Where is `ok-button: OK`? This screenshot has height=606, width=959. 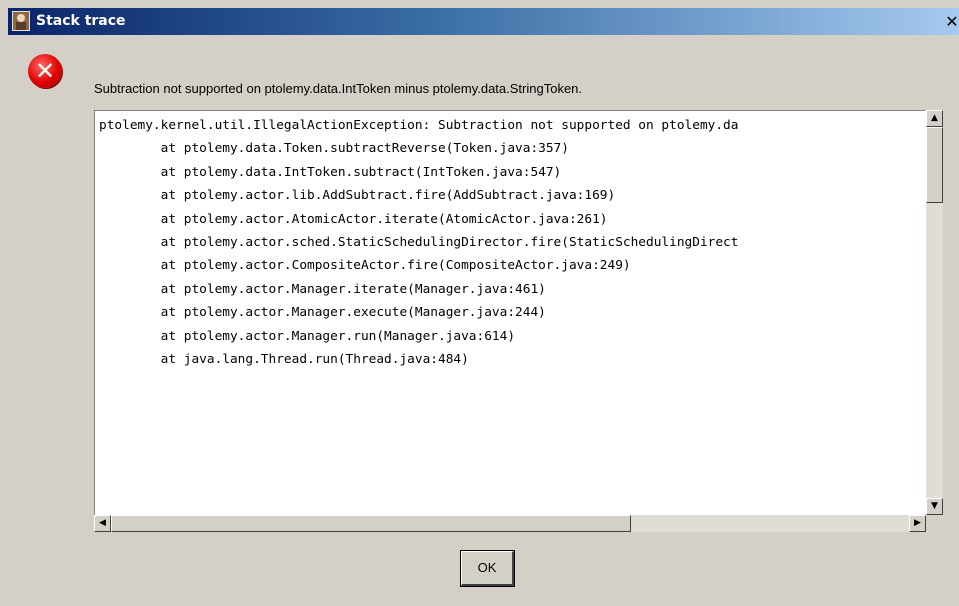
ok-button: OK is located at coordinates (487, 568).